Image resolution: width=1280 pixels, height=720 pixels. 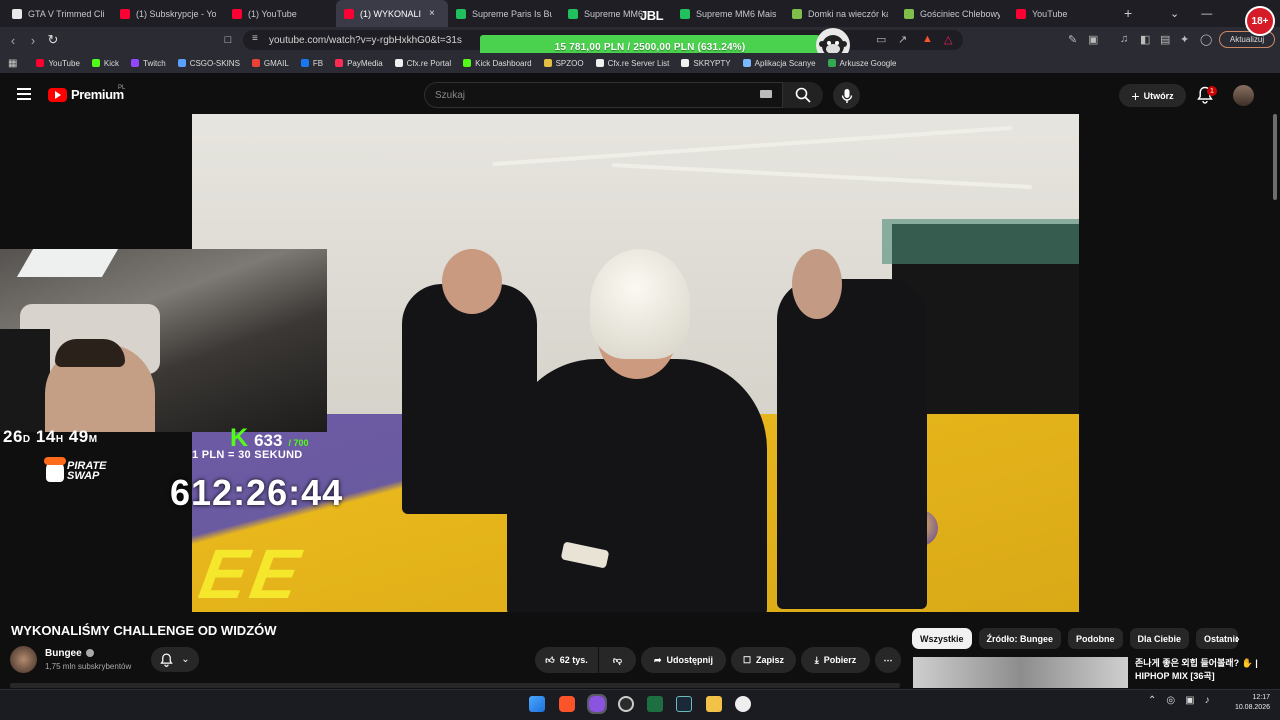 What do you see at coordinates (228, 40) in the screenshot?
I see `bookmark-icon: □` at bounding box center [228, 40].